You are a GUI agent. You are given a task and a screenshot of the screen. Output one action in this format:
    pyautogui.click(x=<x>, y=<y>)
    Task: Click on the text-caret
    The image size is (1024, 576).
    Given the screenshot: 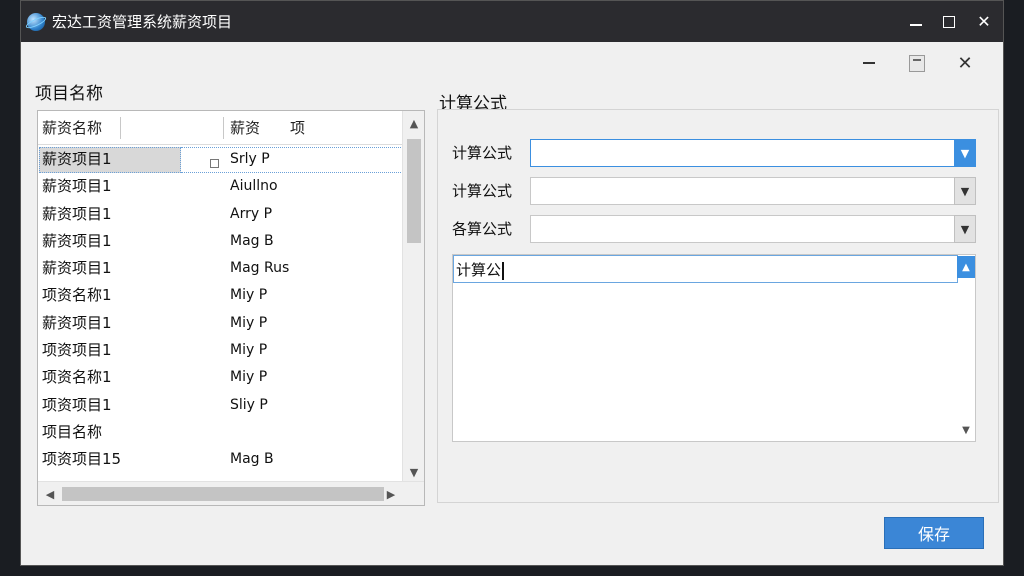 What is the action you would take?
    pyautogui.click(x=503, y=270)
    